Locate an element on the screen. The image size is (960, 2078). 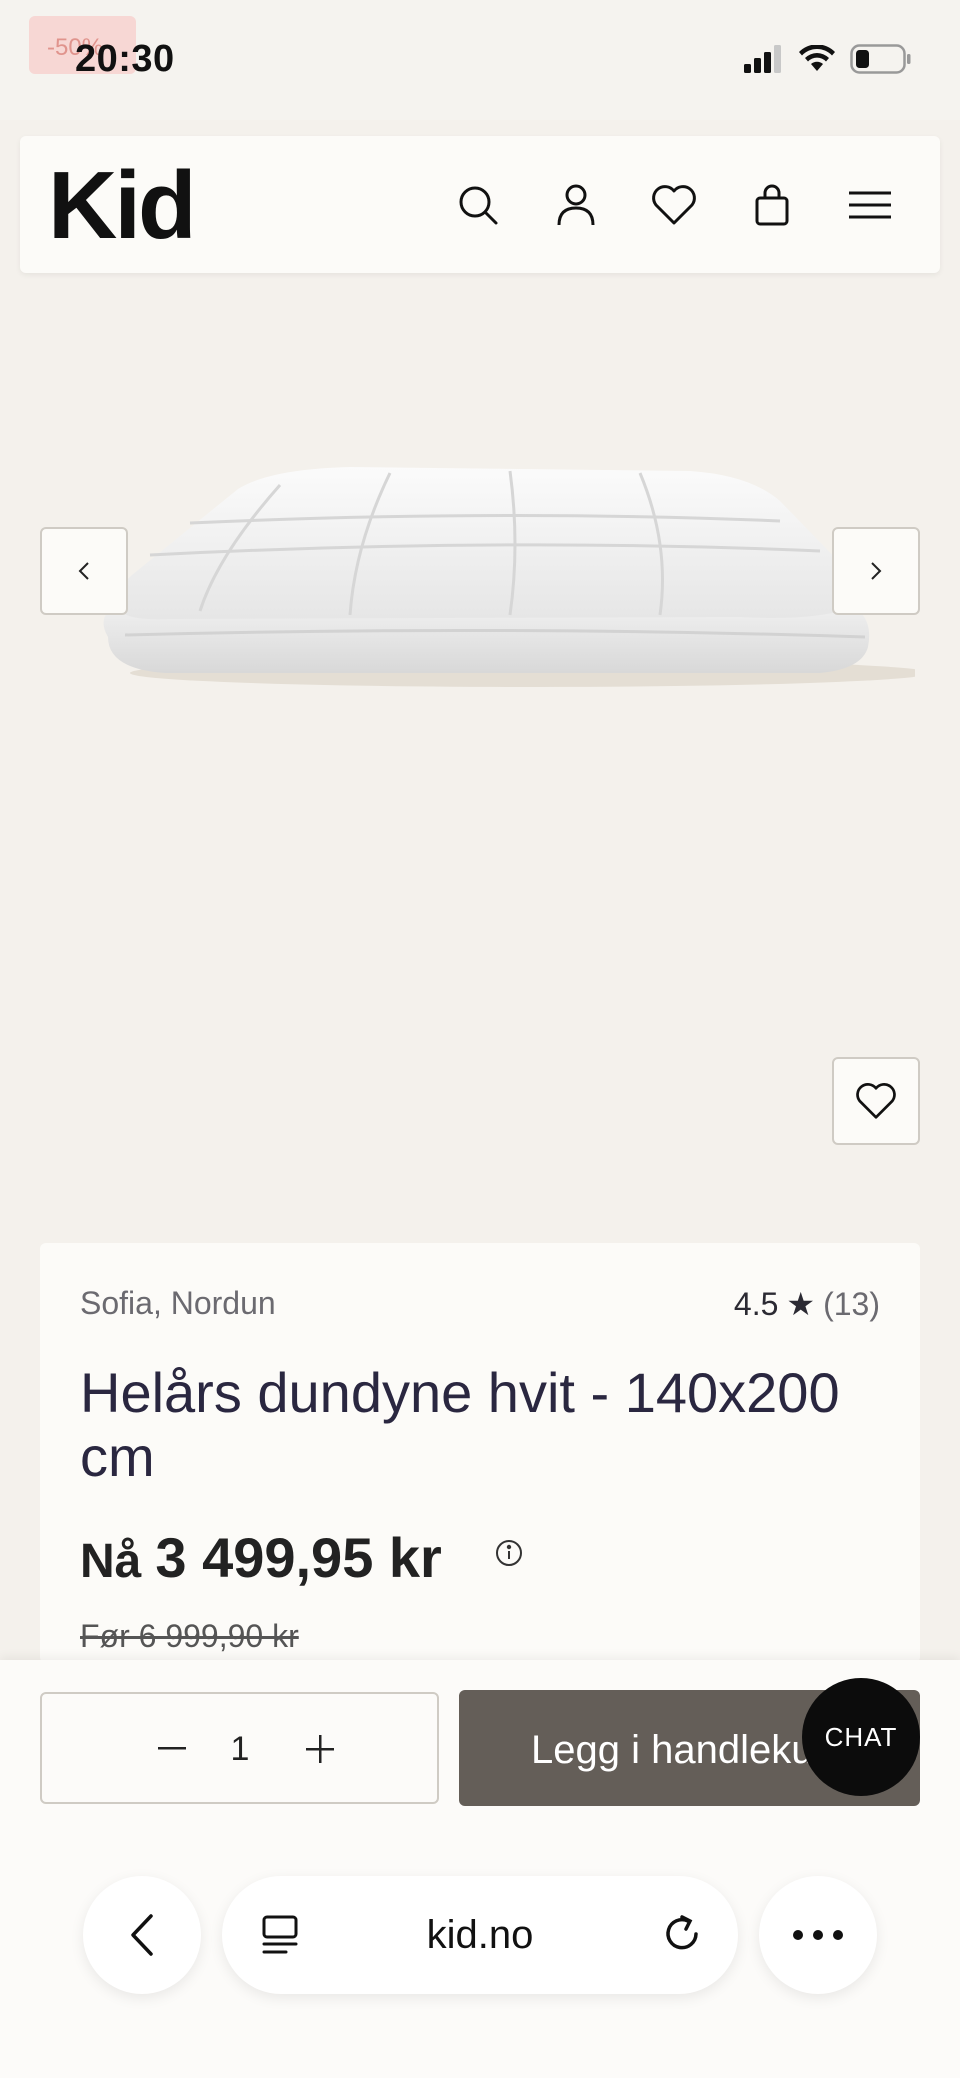
status-icons is located at coordinates (828, 59).